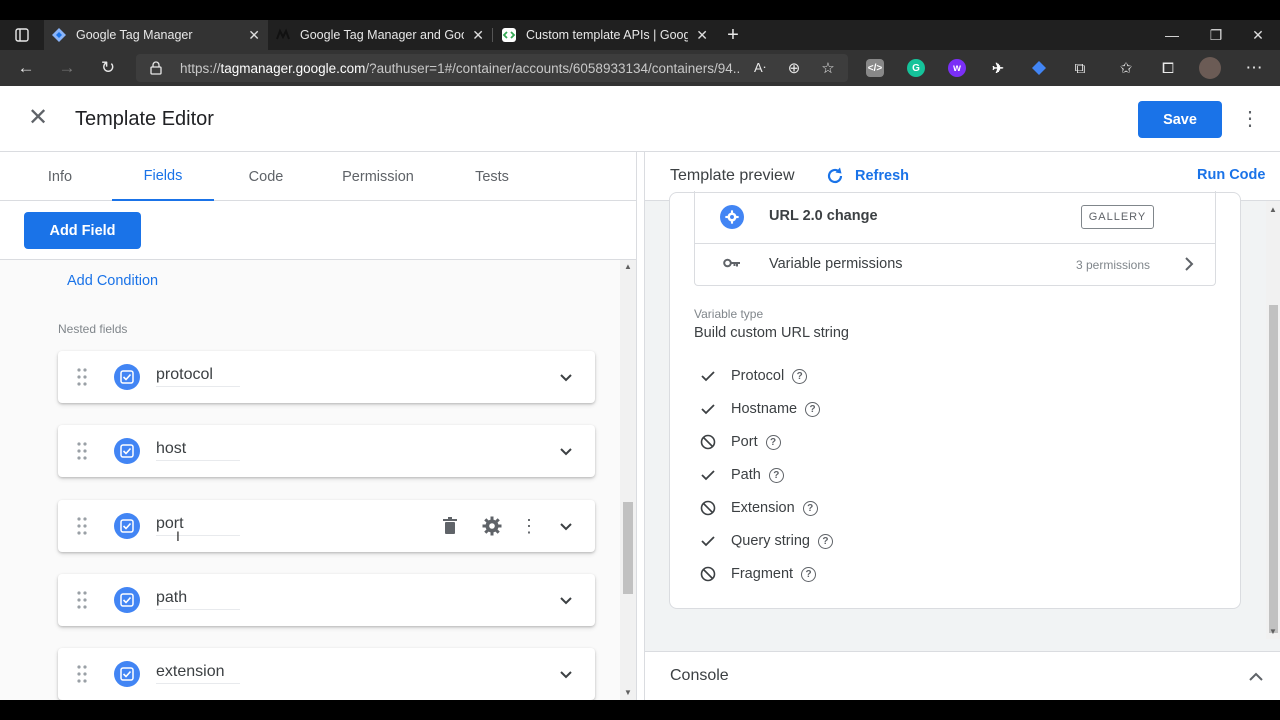 This screenshot has height=720, width=1280. I want to click on extension-link-icon: ✈, so click(998, 68).